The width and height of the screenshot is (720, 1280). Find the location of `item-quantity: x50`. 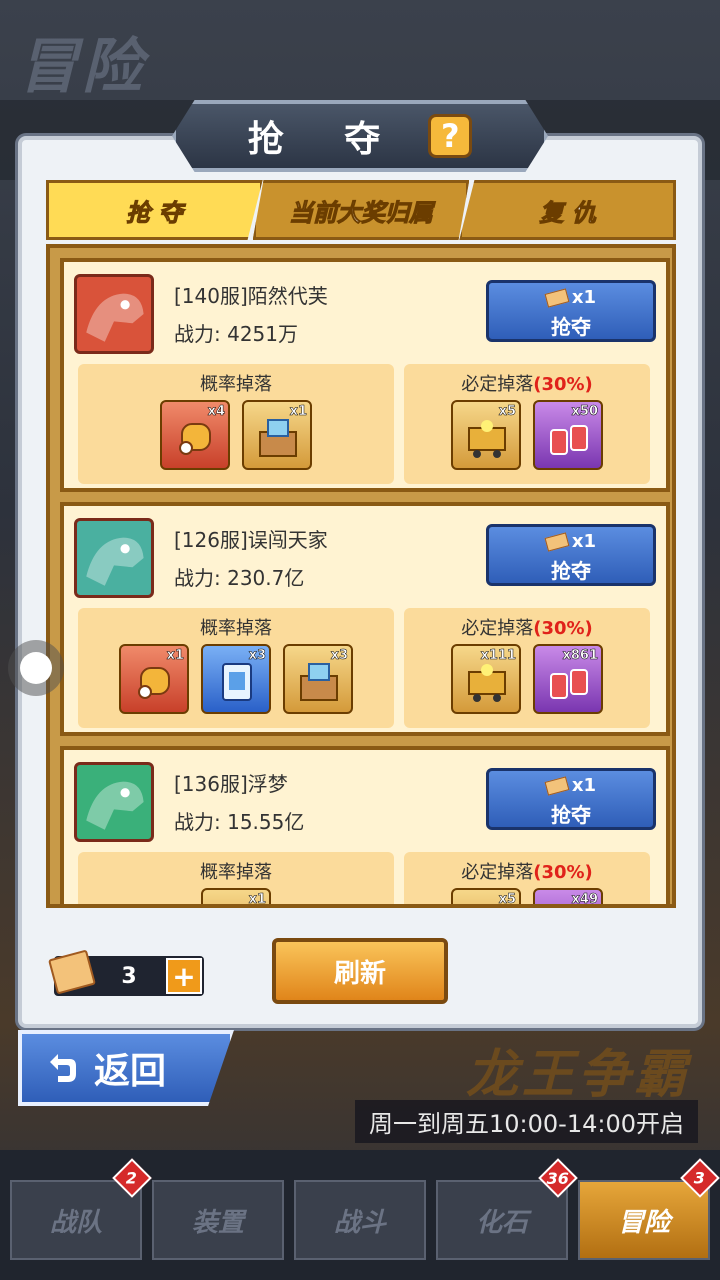

item-quantity: x50 is located at coordinates (584, 412).